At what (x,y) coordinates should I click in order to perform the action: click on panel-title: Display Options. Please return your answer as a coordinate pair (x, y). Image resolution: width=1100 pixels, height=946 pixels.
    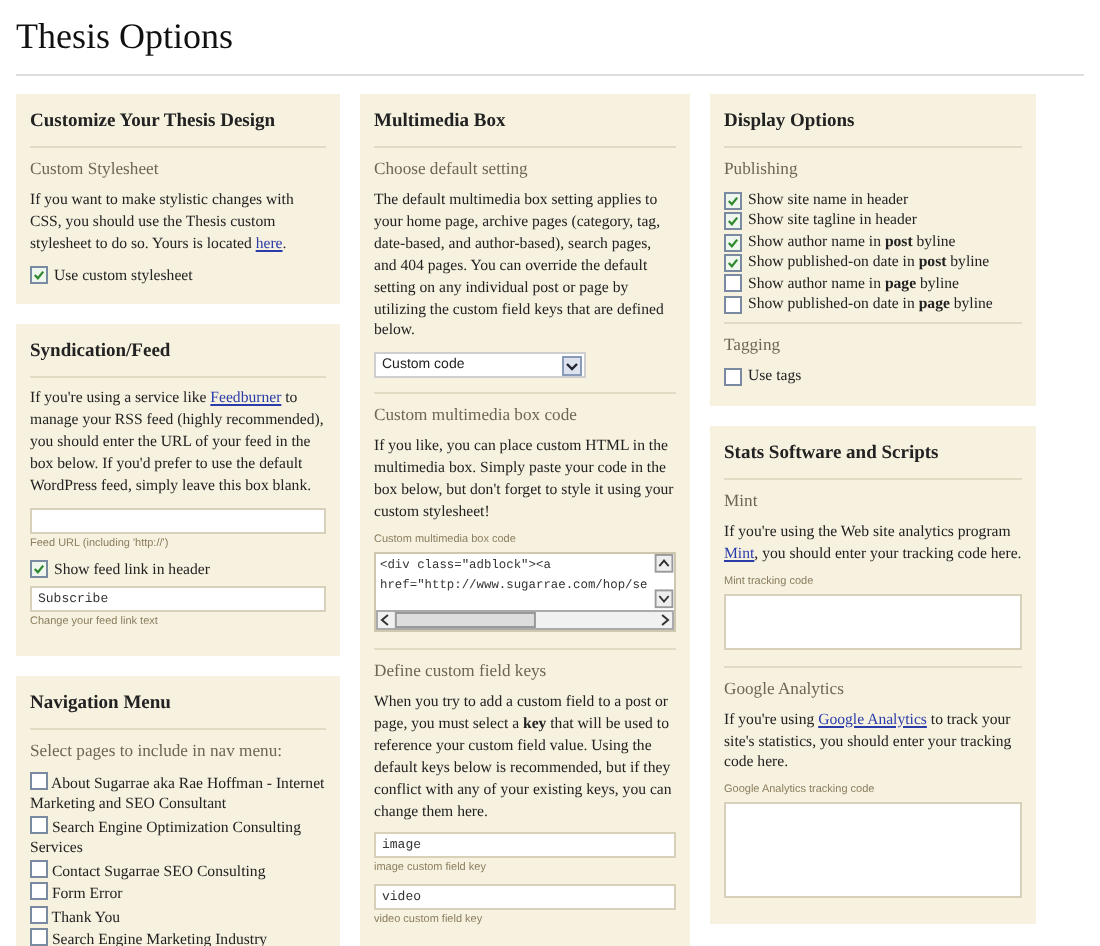
    Looking at the image, I should click on (873, 127).